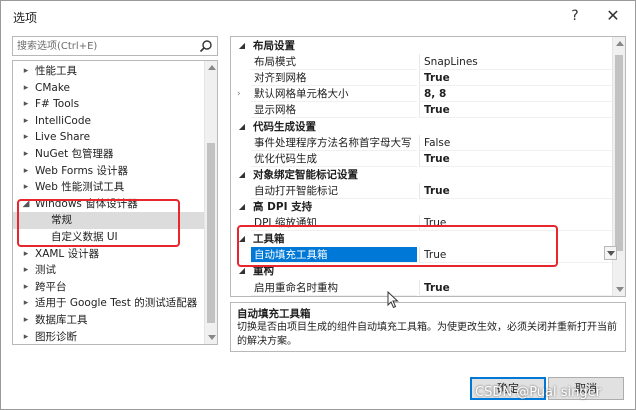 Image resolution: width=636 pixels, height=410 pixels. I want to click on tree-item: ▸ 适用于 Google Test 的测试适配器, so click(109, 303).